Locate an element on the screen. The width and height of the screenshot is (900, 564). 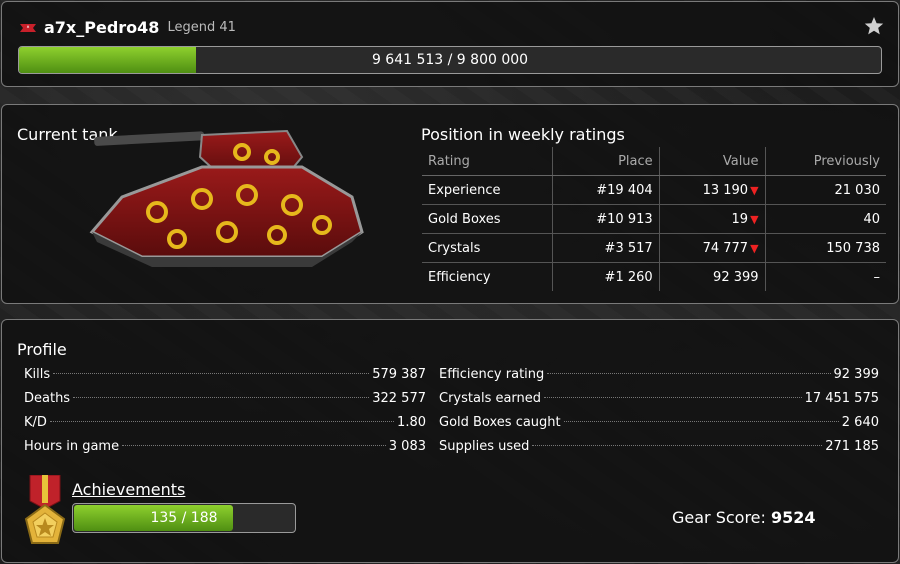
rating-name: Experience is located at coordinates (487, 190).